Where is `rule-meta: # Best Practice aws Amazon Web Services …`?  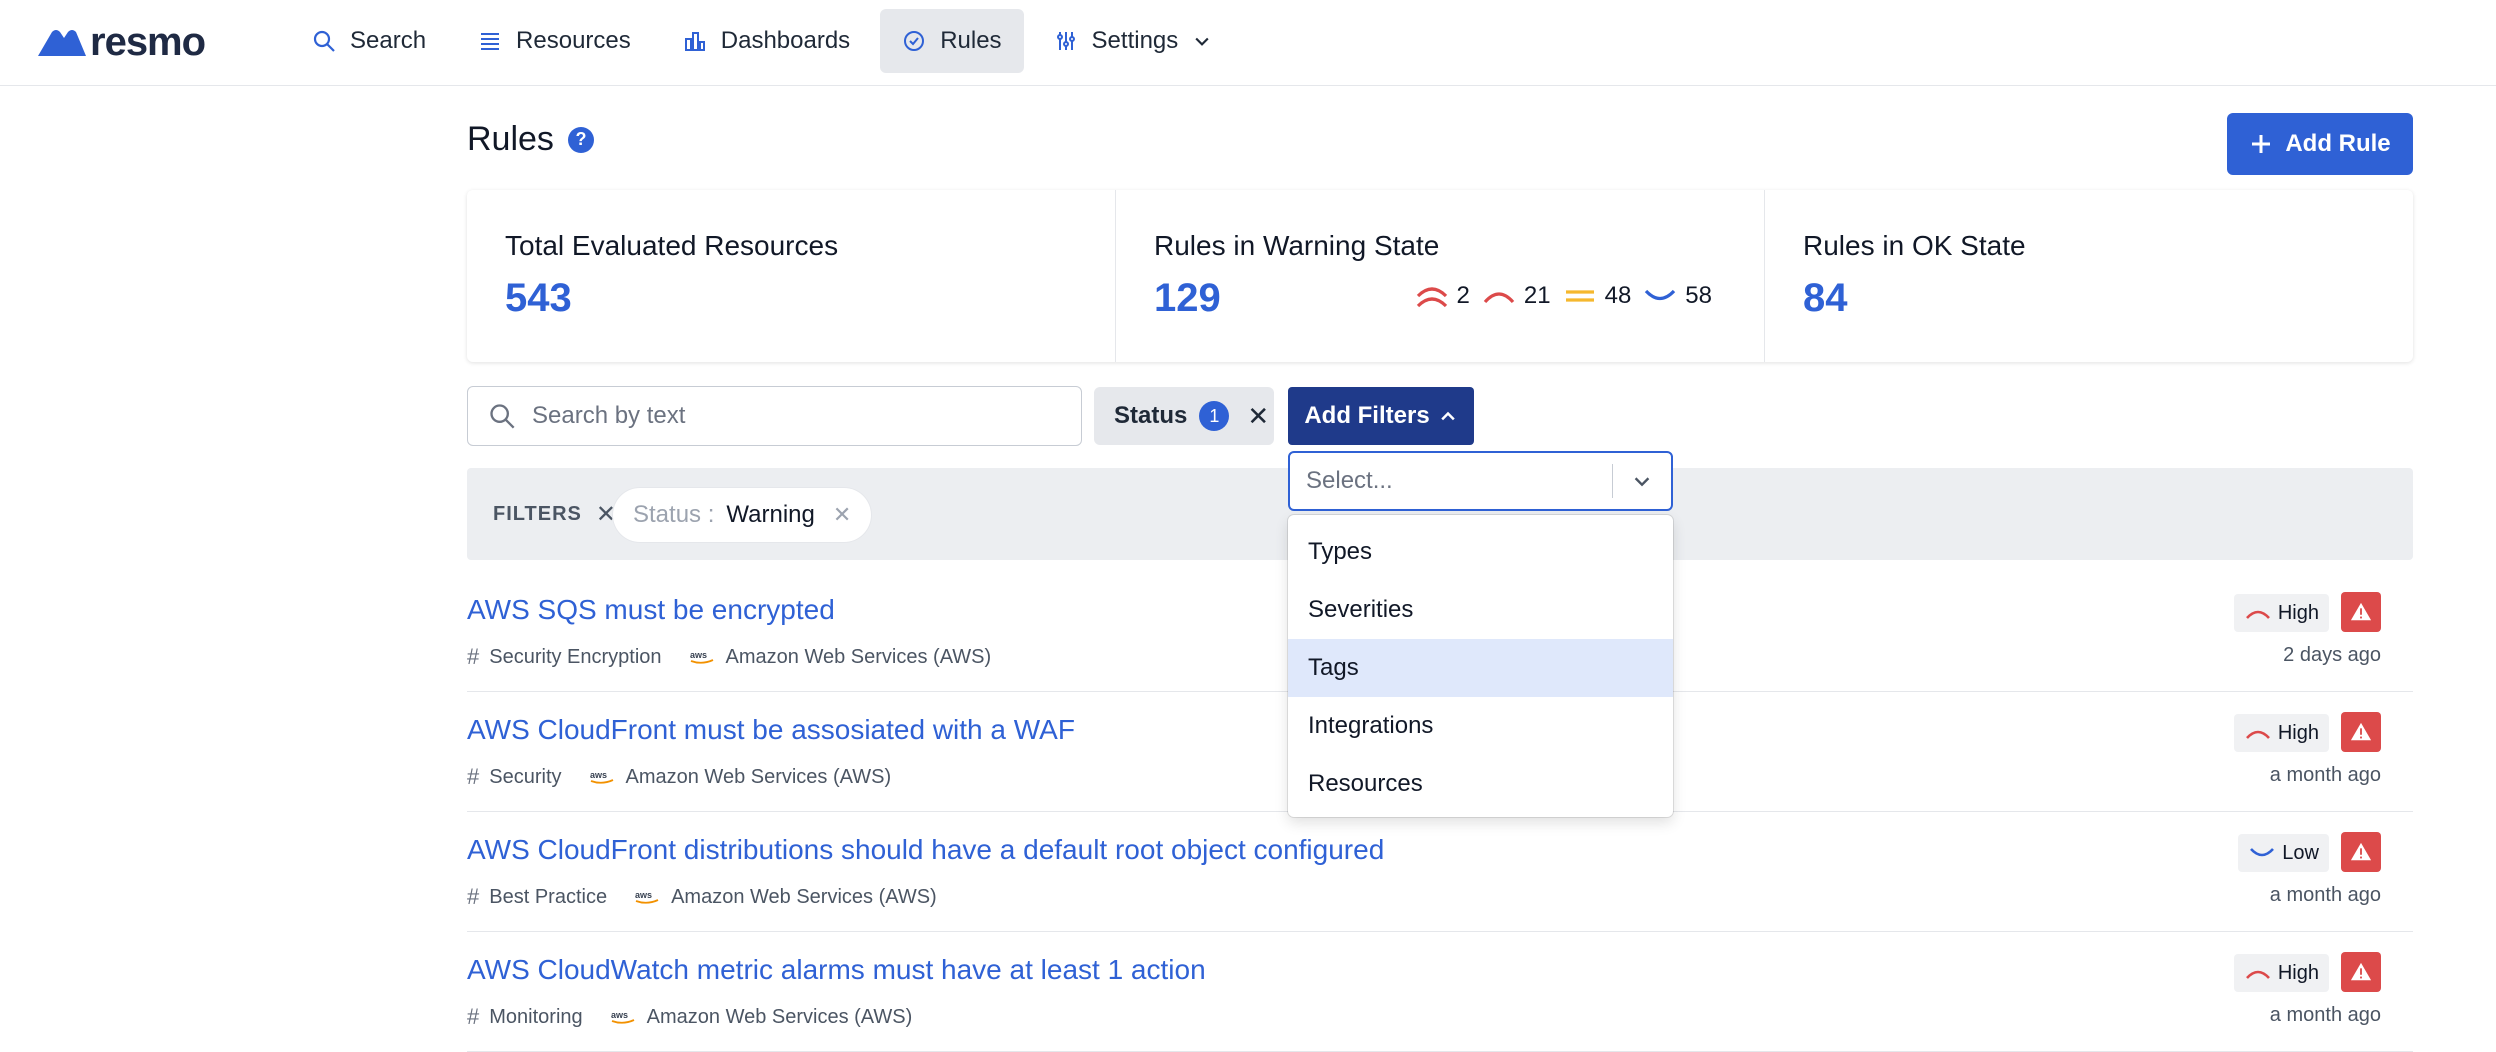
rule-meta: # Best Practice aws Amazon Web Services … is located at coordinates (702, 897).